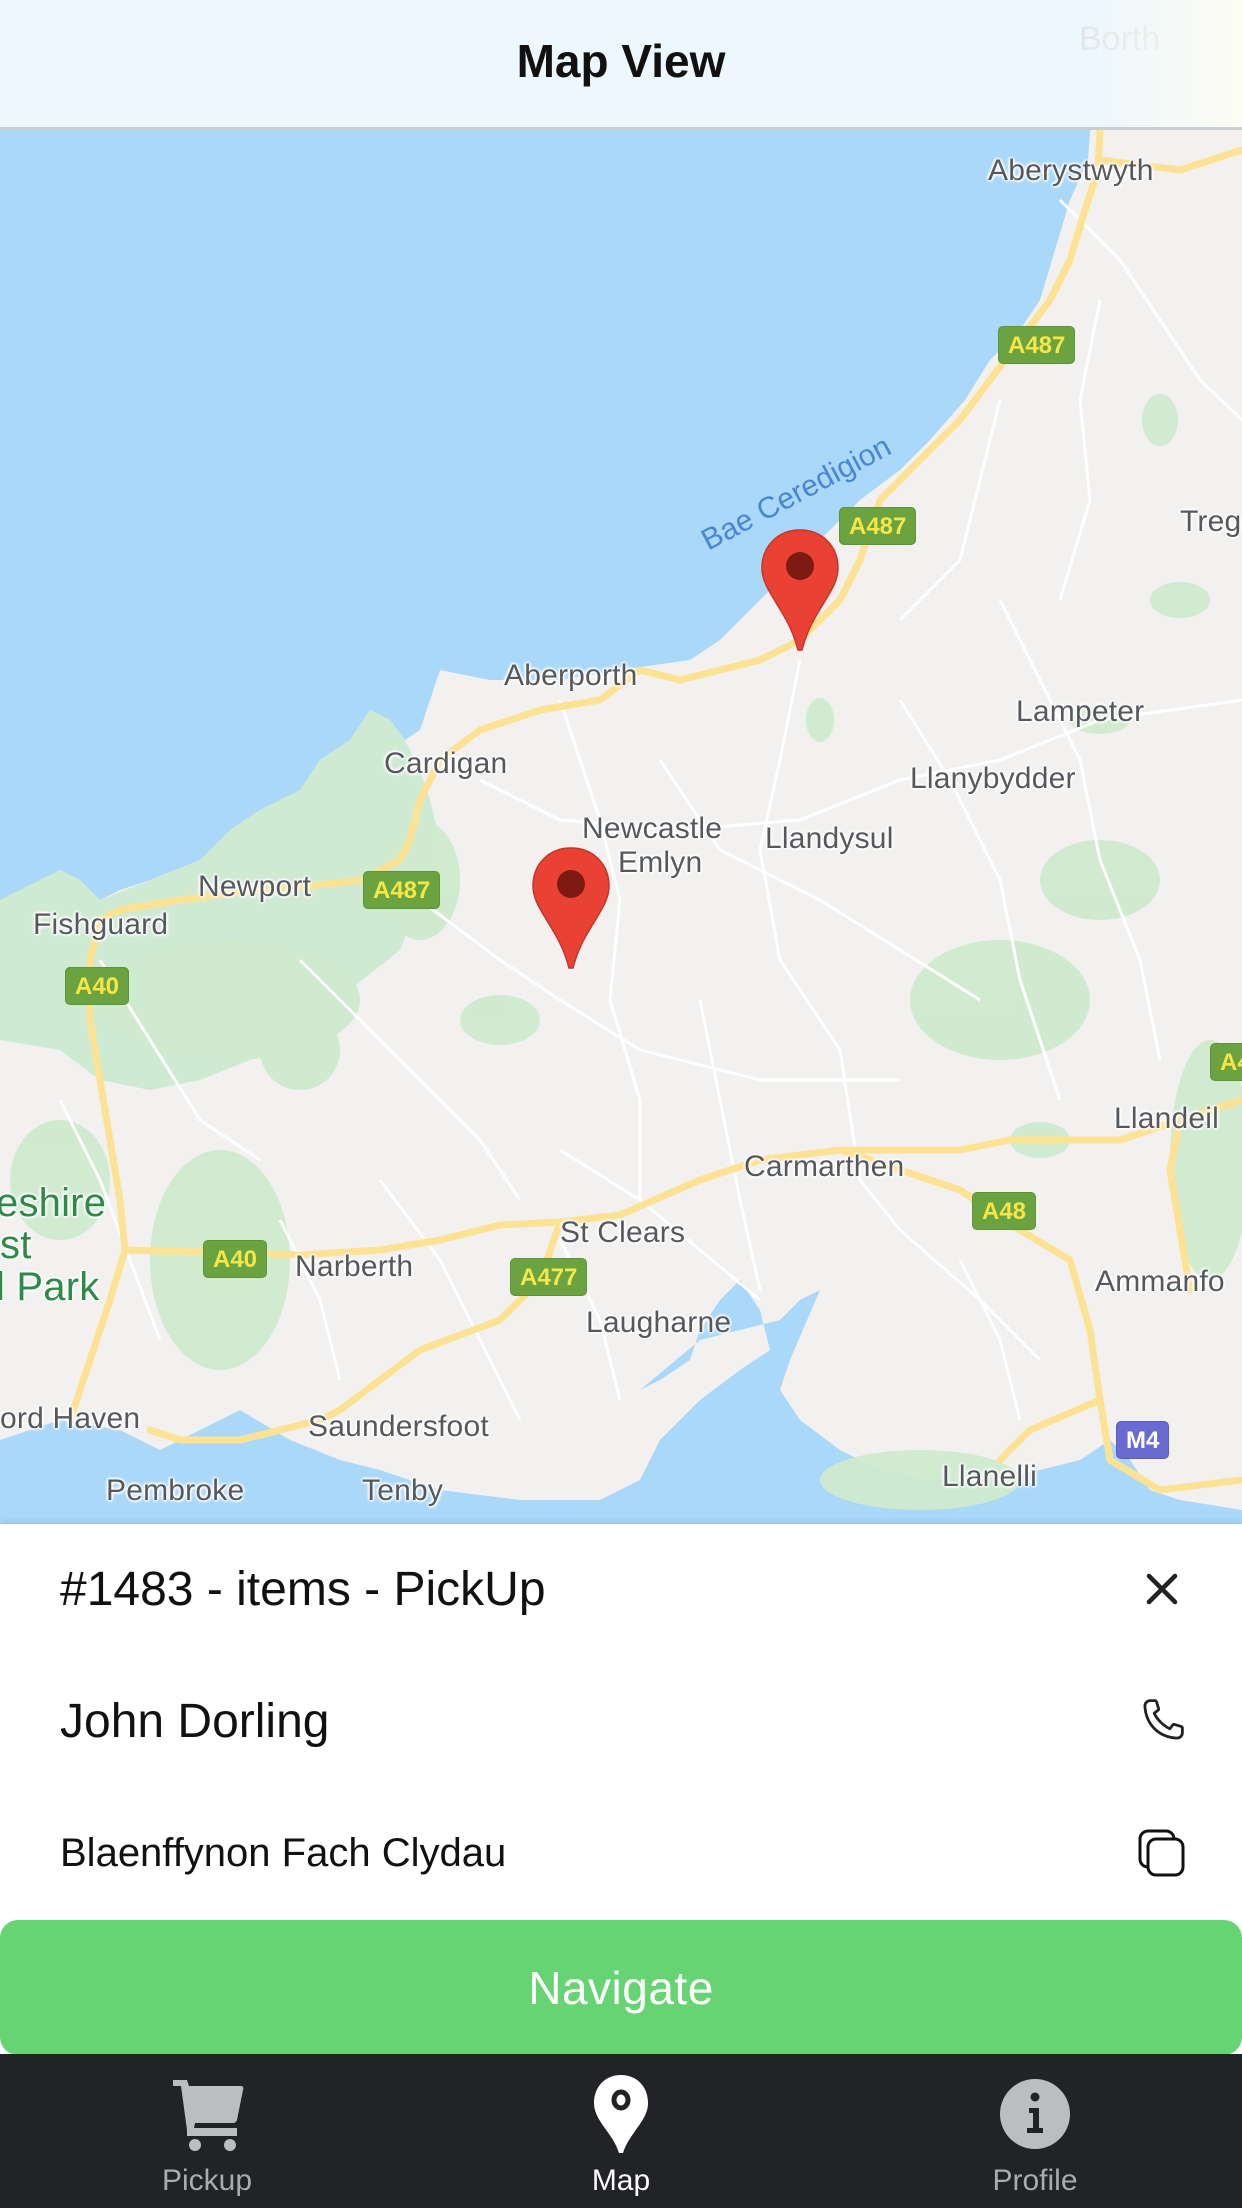 The image size is (1242, 2208). Describe the element at coordinates (175, 1490) in the screenshot. I see `place-label-pembroke: Pembroke` at that location.